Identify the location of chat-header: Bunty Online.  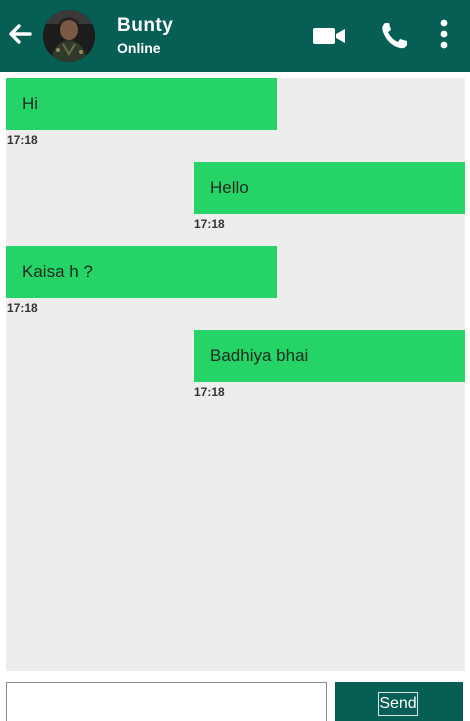
(235, 36).